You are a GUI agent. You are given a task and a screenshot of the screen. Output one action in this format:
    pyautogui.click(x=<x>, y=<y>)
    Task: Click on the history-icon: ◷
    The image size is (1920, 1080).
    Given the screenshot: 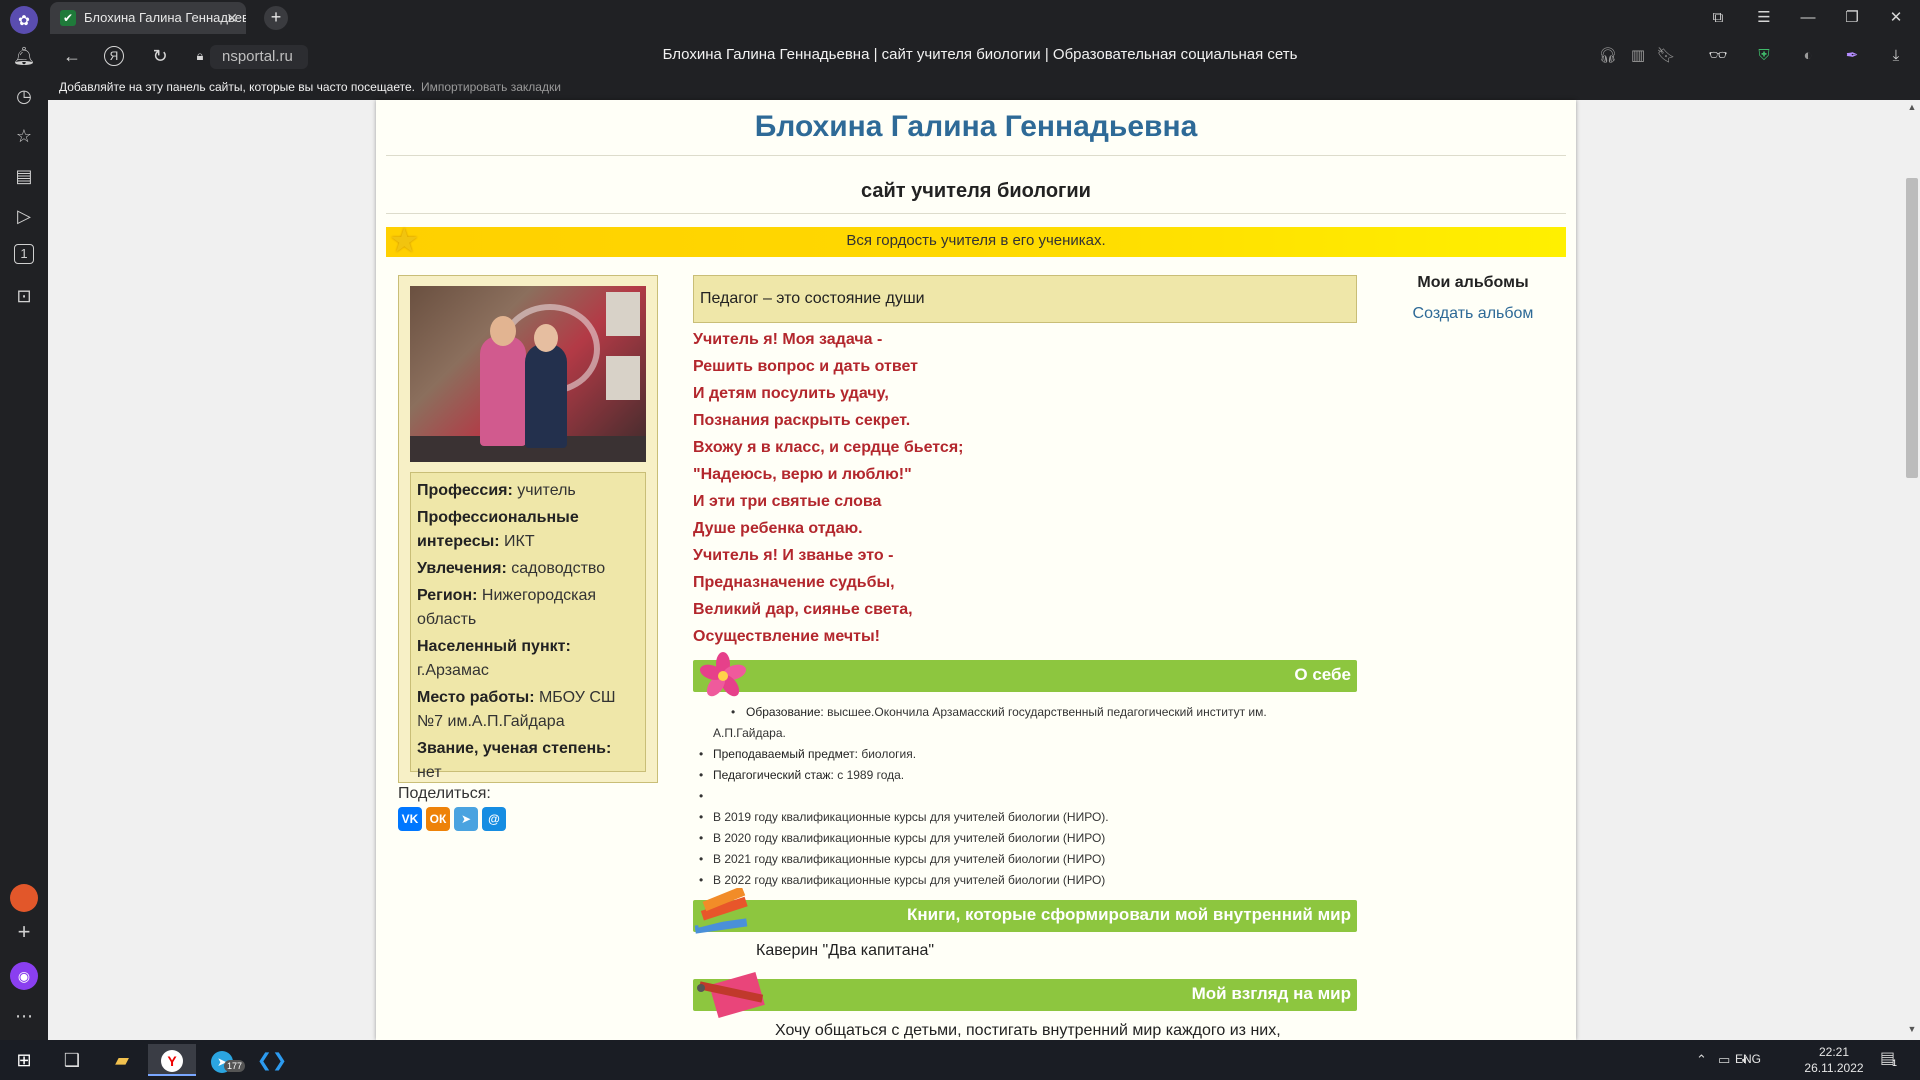 What is the action you would take?
    pyautogui.click(x=24, y=96)
    